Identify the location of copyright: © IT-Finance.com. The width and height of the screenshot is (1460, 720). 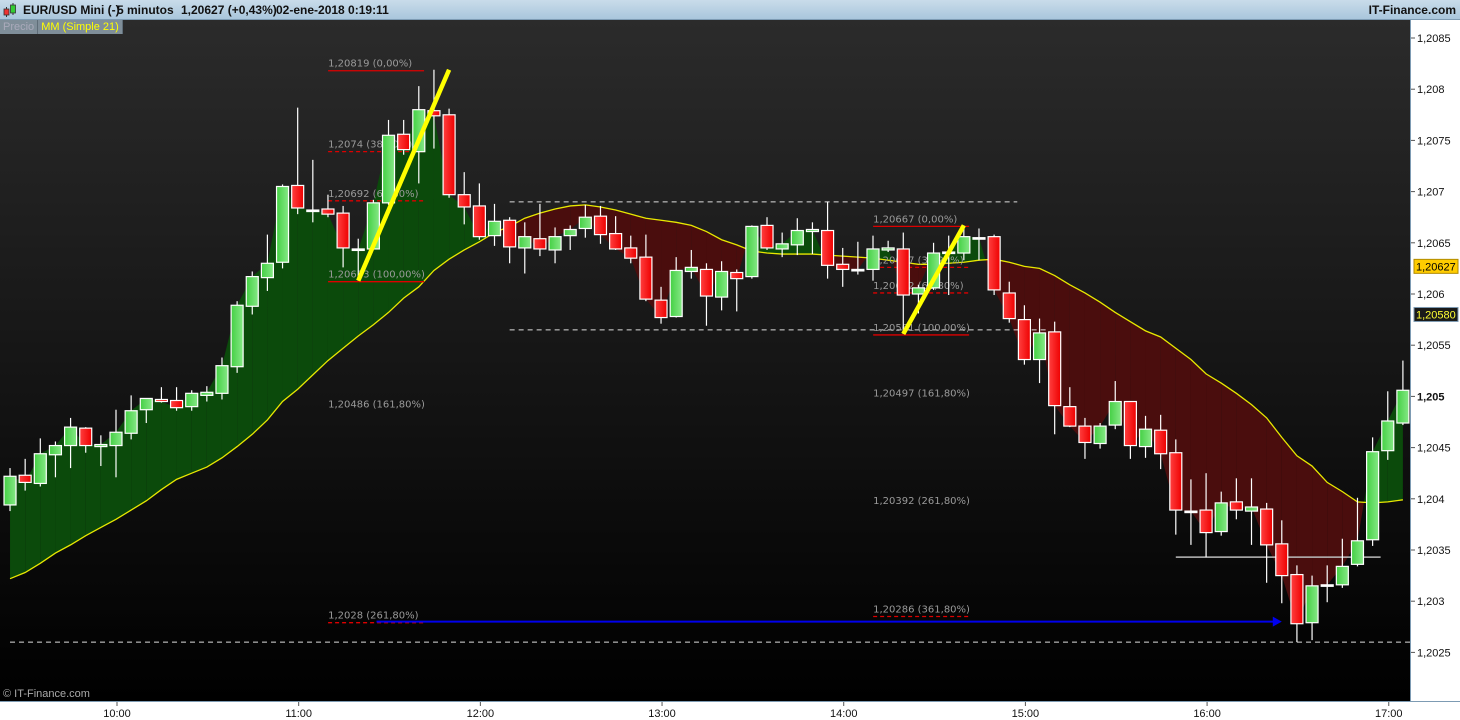
(46, 694).